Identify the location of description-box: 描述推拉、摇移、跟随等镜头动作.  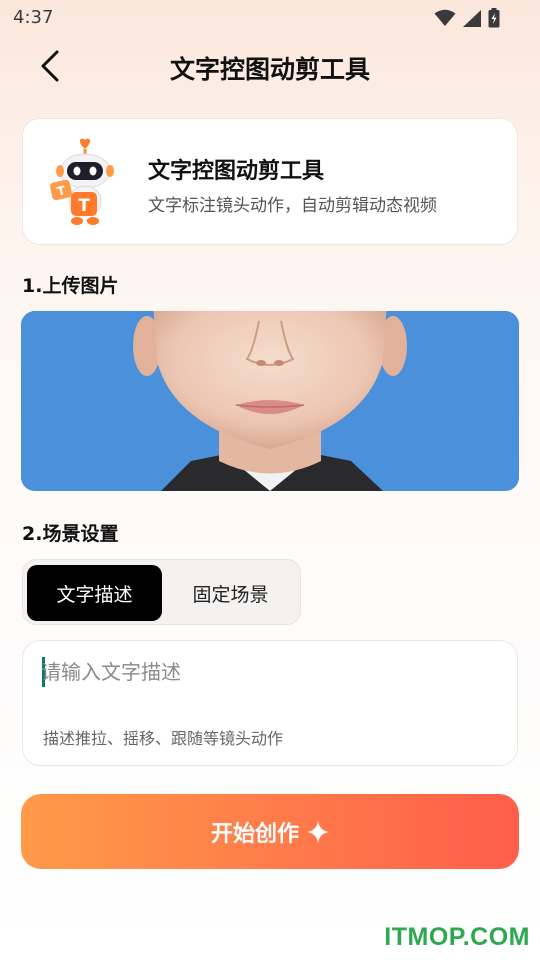
(270, 703).